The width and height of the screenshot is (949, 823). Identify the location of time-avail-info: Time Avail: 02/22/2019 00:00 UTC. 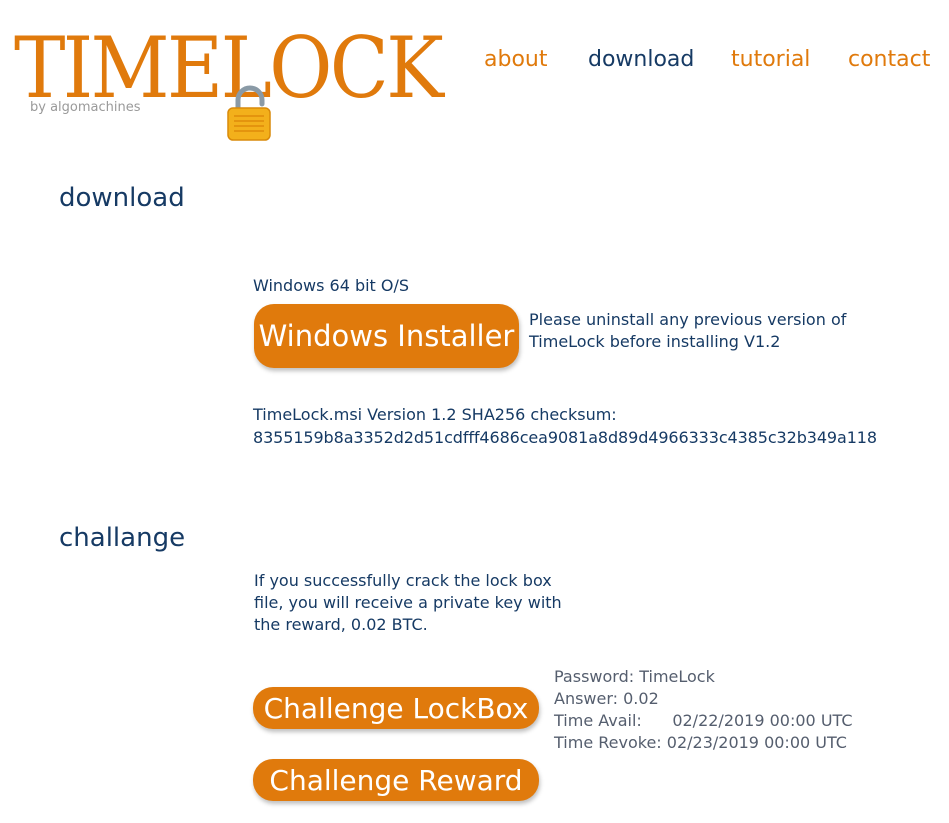
(703, 720).